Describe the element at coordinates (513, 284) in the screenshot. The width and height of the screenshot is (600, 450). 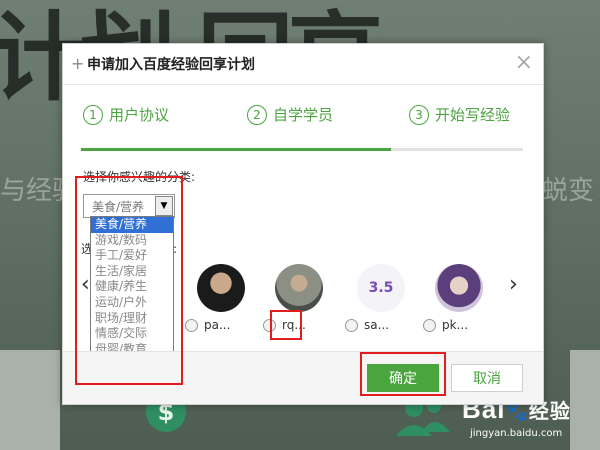
I see `chevron-right-icon: ›` at that location.